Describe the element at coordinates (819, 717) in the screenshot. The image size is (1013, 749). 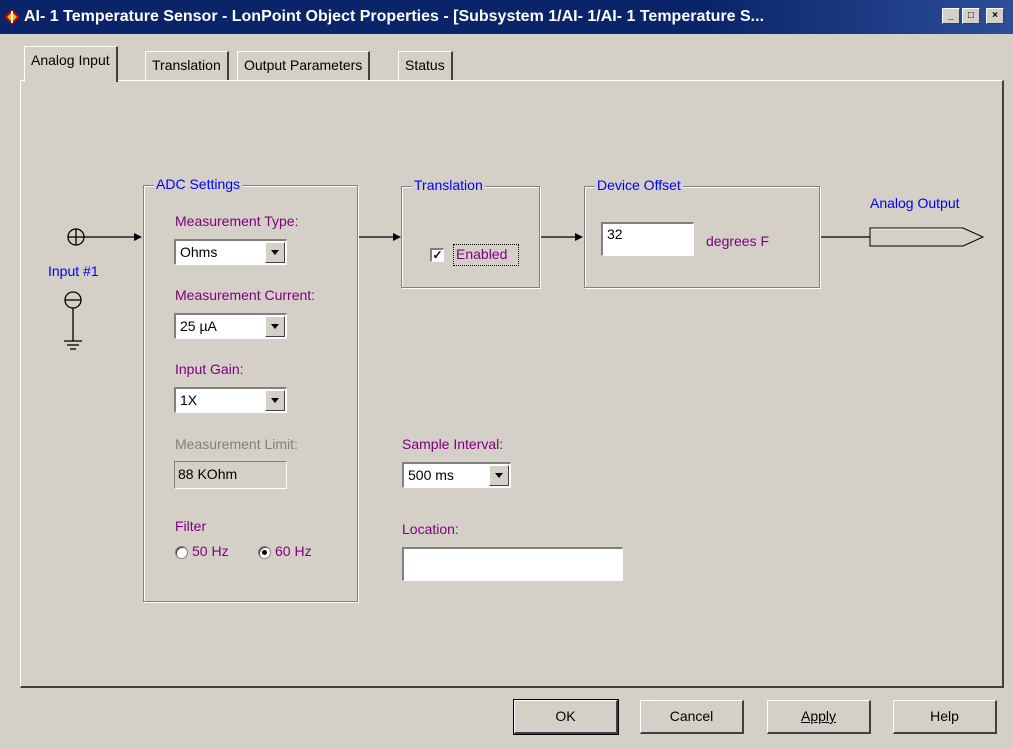
I see `apply-button: Apply` at that location.